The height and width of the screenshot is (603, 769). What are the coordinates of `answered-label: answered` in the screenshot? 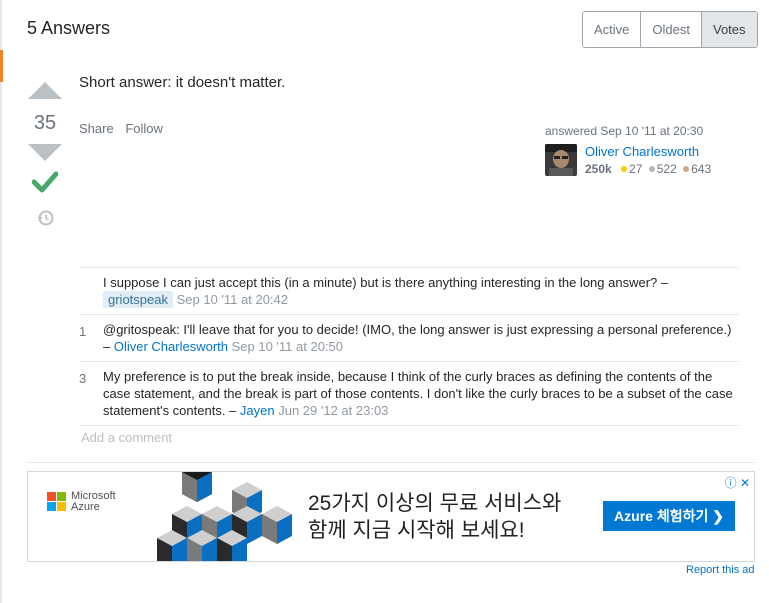 It's located at (571, 131).